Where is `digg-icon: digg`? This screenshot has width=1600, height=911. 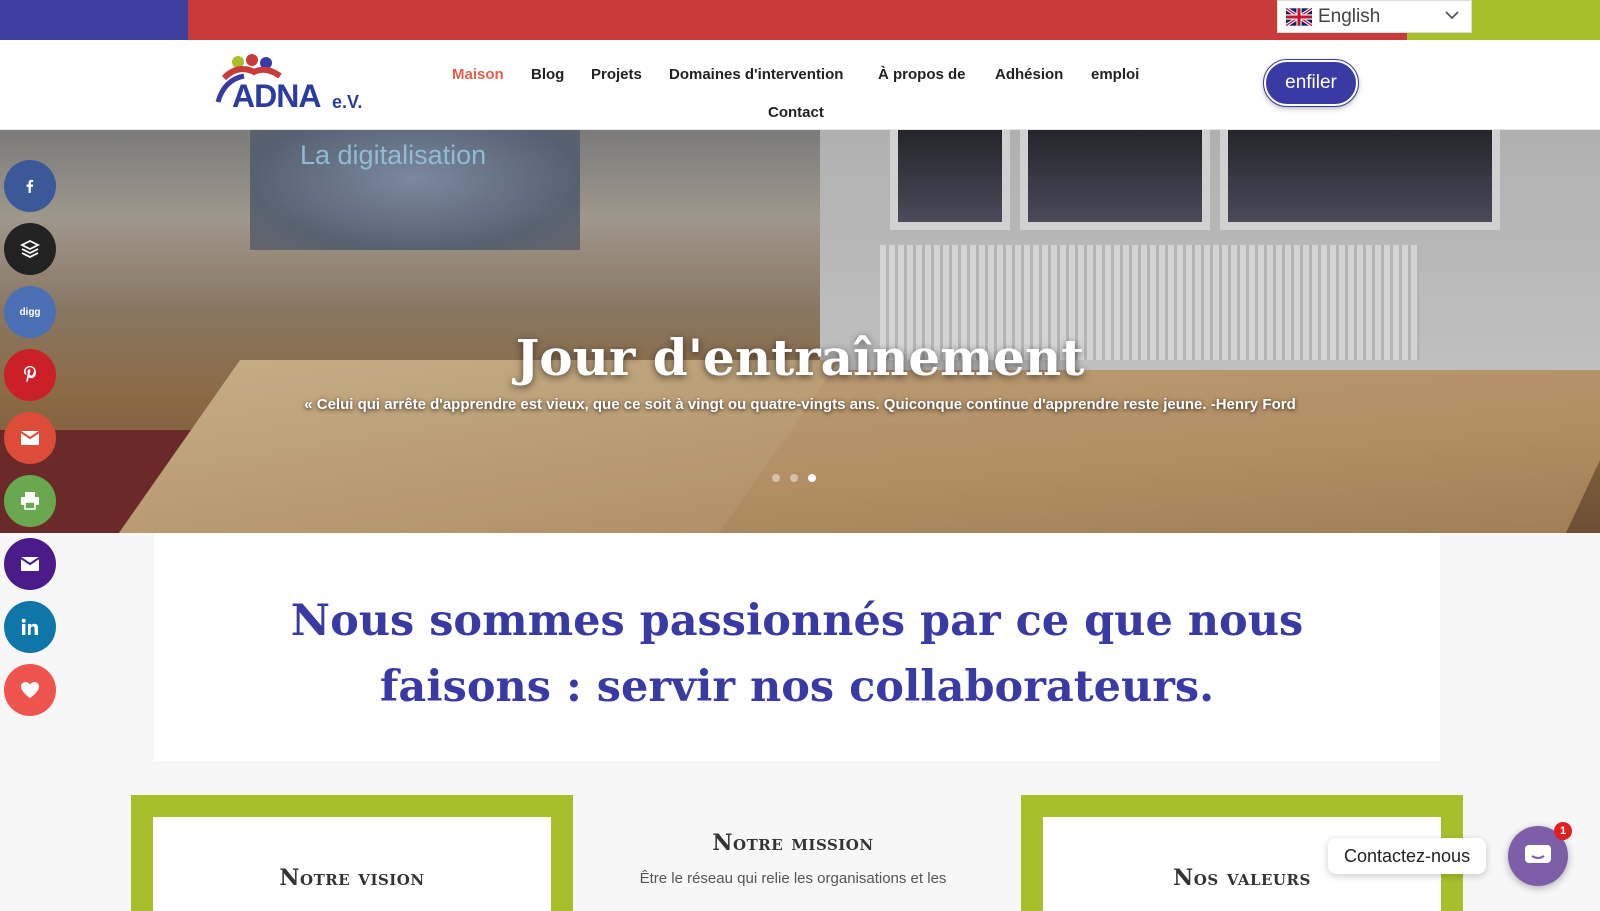 digg-icon: digg is located at coordinates (30, 312).